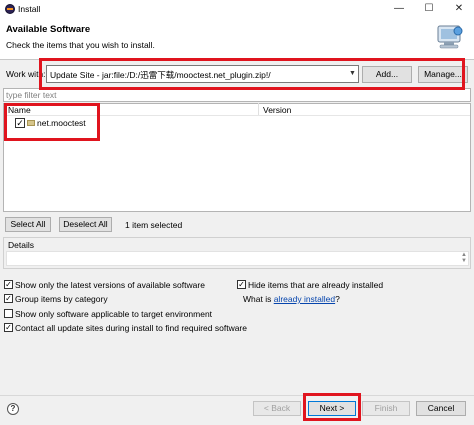 The width and height of the screenshot is (474, 425). What do you see at coordinates (464, 258) in the screenshot?
I see `details-scrollbar: ▲ ▼` at bounding box center [464, 258].